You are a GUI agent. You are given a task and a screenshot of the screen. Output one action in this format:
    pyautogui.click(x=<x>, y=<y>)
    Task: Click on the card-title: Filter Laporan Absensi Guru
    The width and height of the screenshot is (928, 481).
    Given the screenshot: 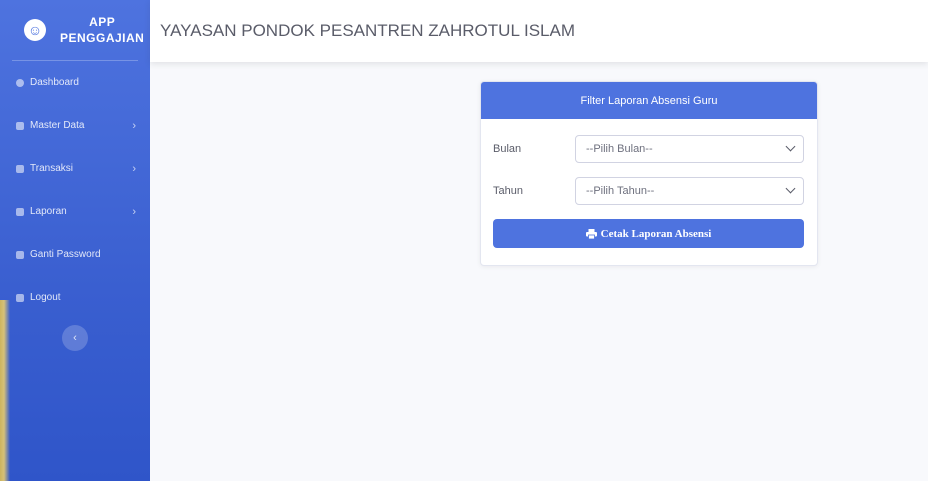 What is the action you would take?
    pyautogui.click(x=649, y=100)
    